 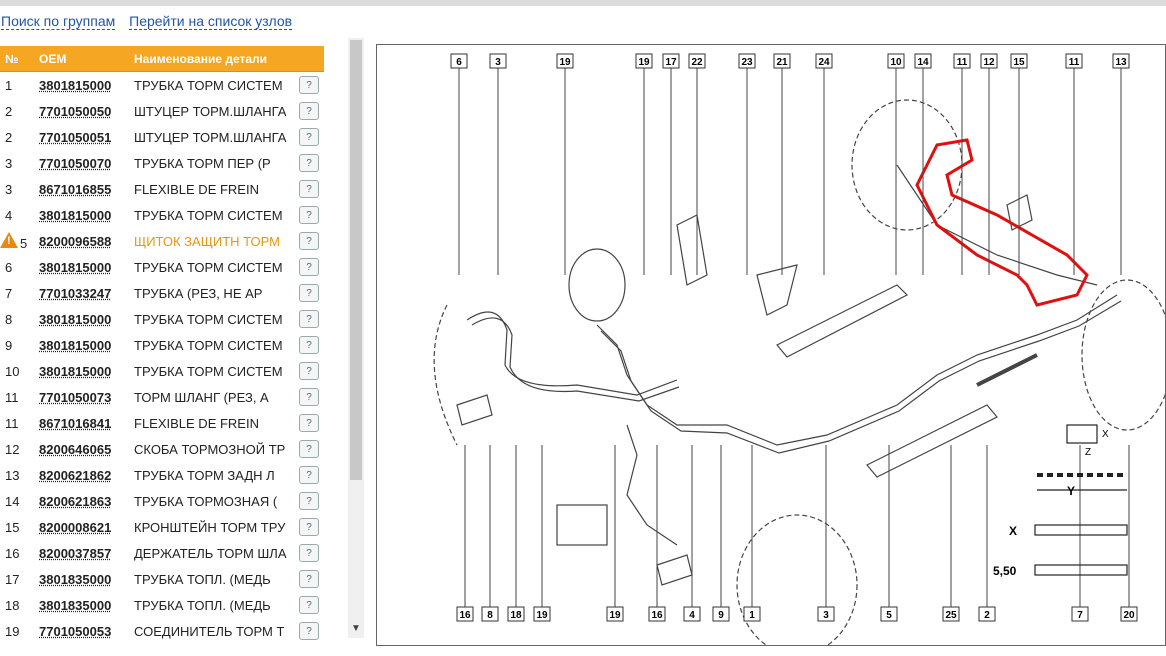 I want to click on oem-link: 8200621863, so click(x=85, y=501).